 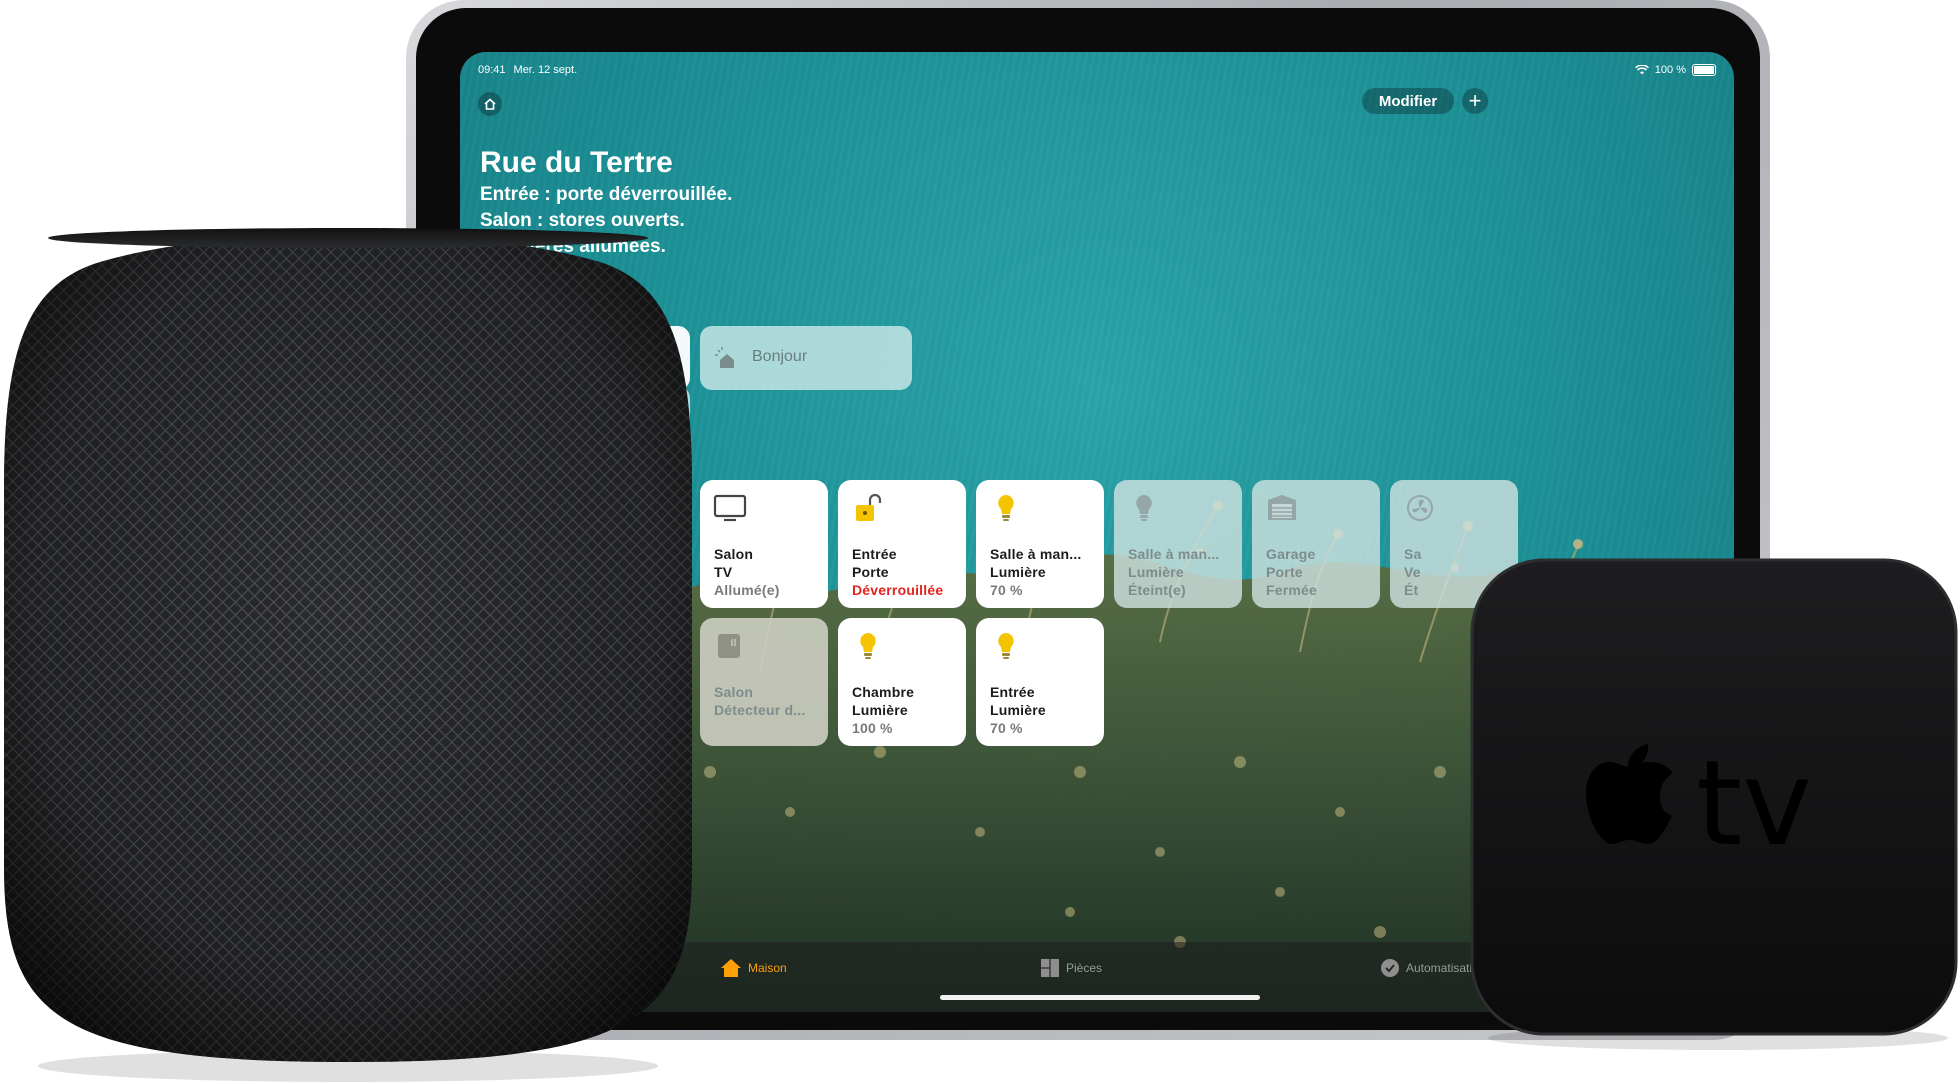 I want to click on status-right: 100 %, so click(x=1675, y=70).